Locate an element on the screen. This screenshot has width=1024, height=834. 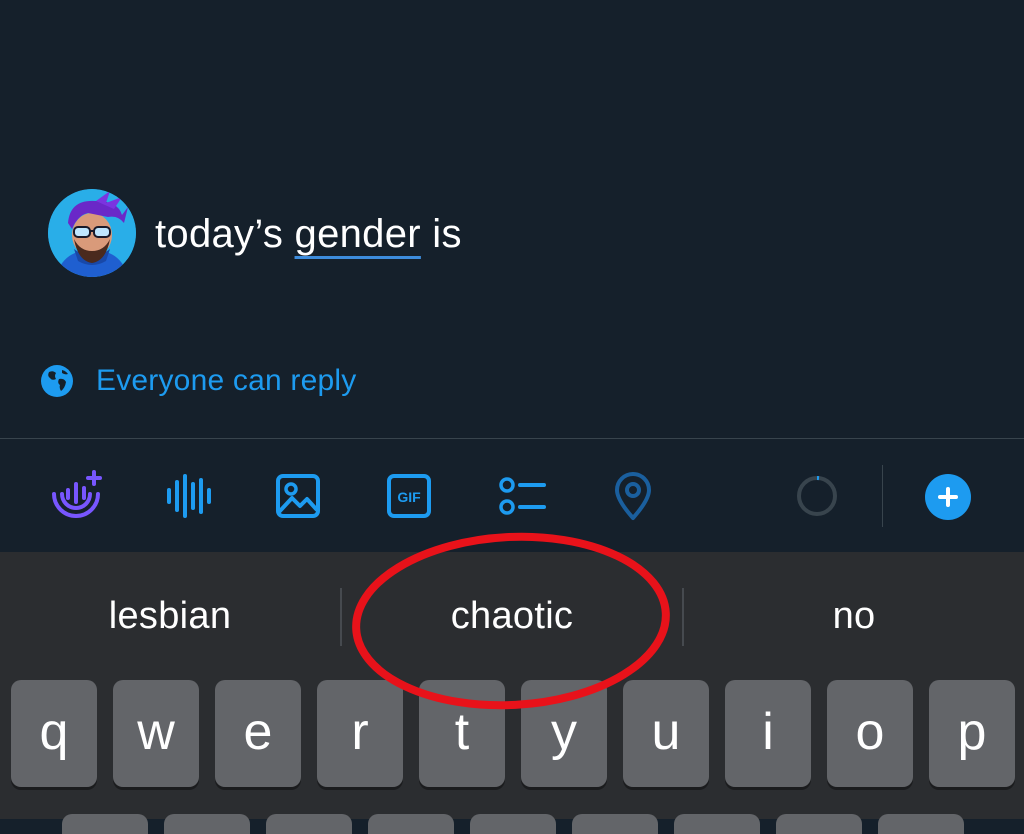
suggestion-2: chaotic is located at coordinates (512, 616).